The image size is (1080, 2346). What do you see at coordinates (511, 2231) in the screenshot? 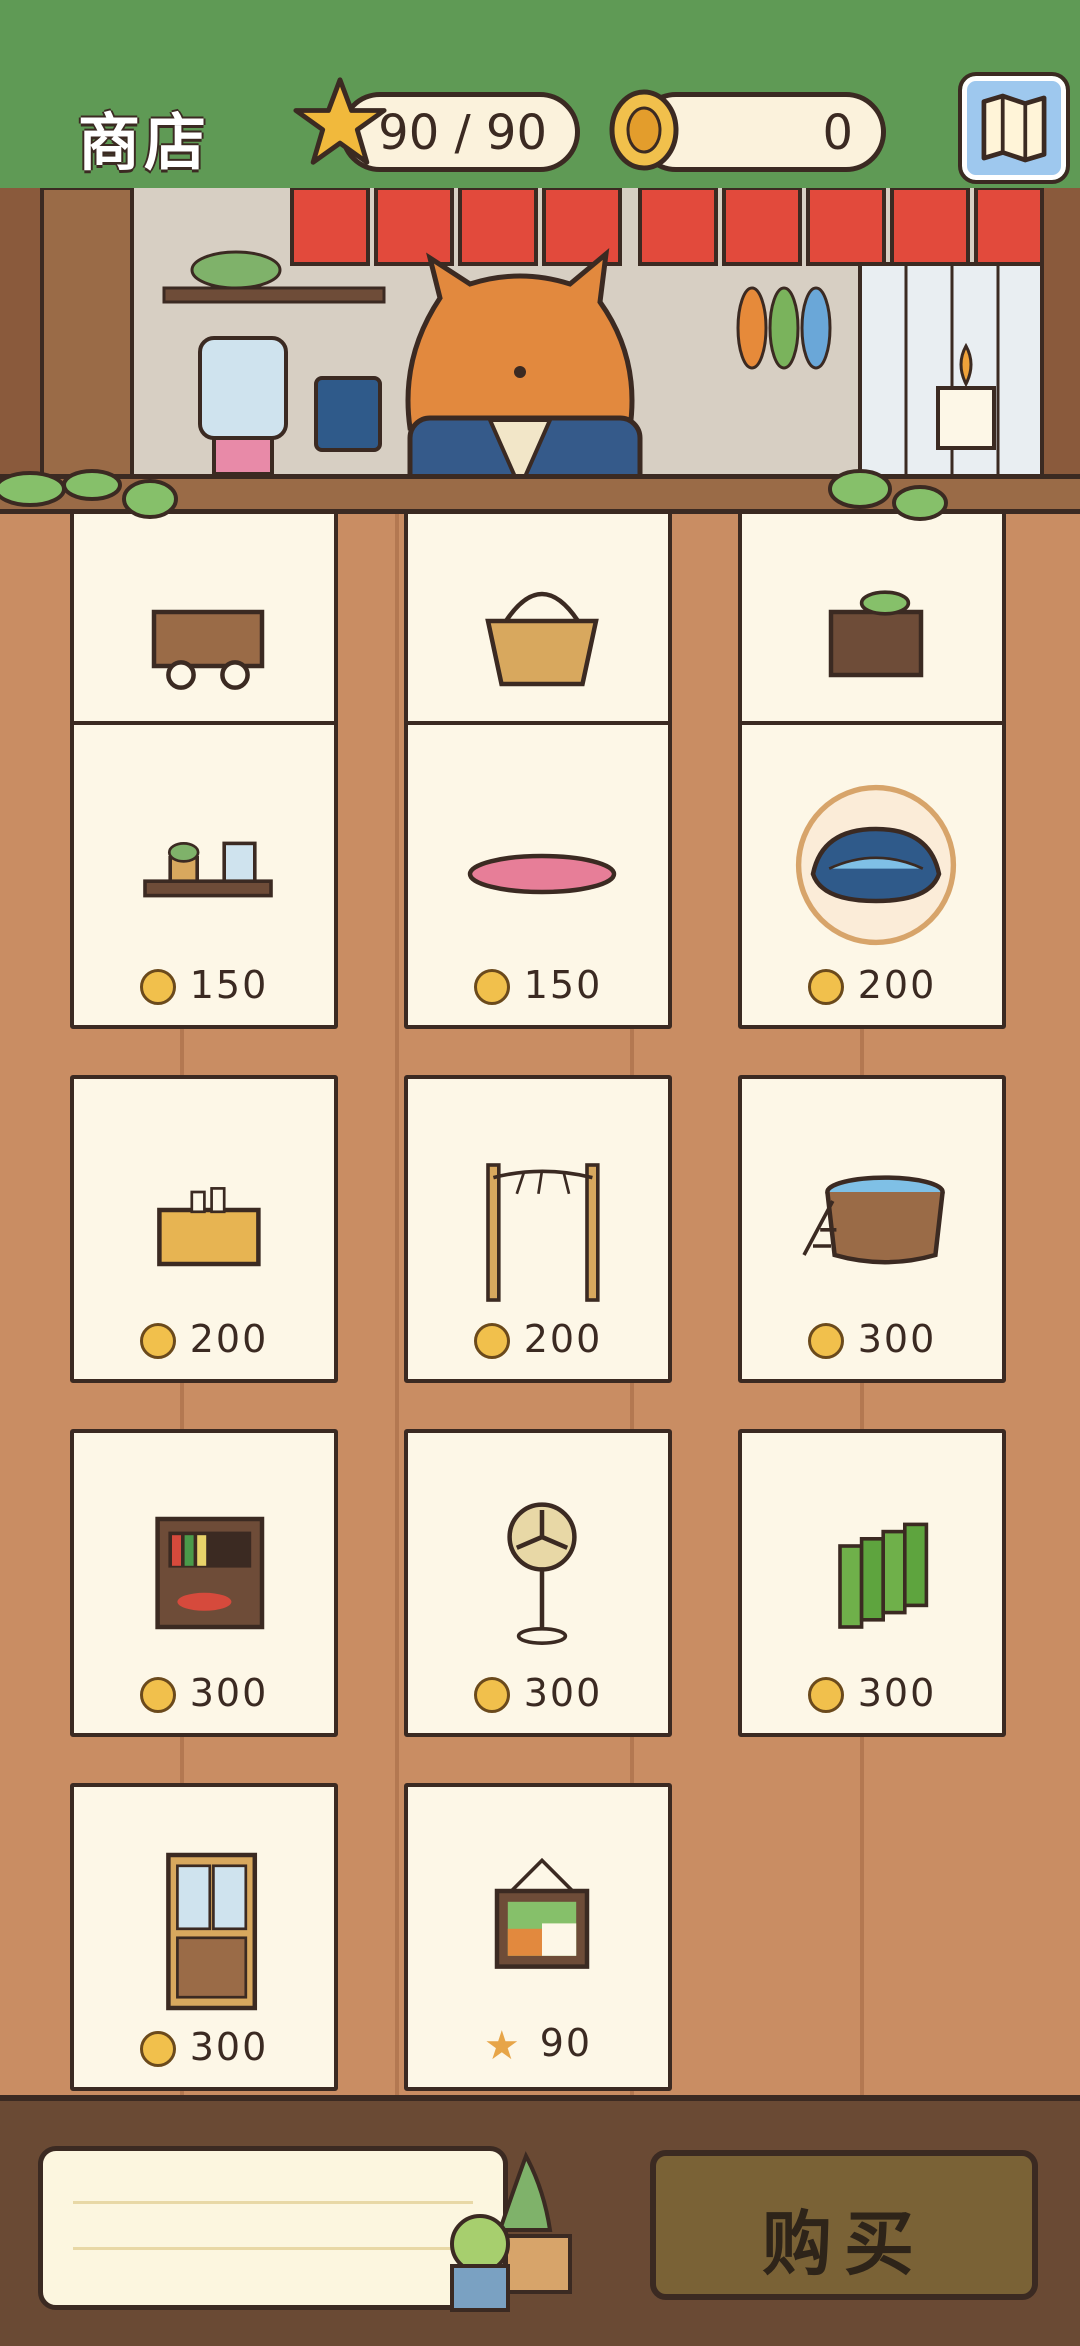
I see `potted-plant-icon` at bounding box center [511, 2231].